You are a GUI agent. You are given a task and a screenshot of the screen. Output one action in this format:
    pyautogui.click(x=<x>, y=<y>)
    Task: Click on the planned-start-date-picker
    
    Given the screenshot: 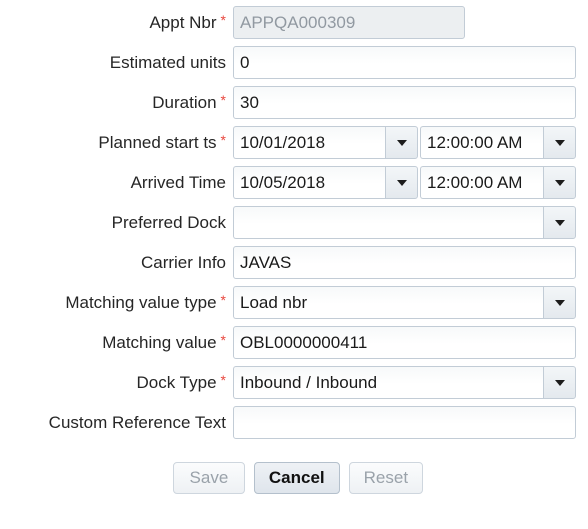 What is the action you would take?
    pyautogui.click(x=325, y=142)
    